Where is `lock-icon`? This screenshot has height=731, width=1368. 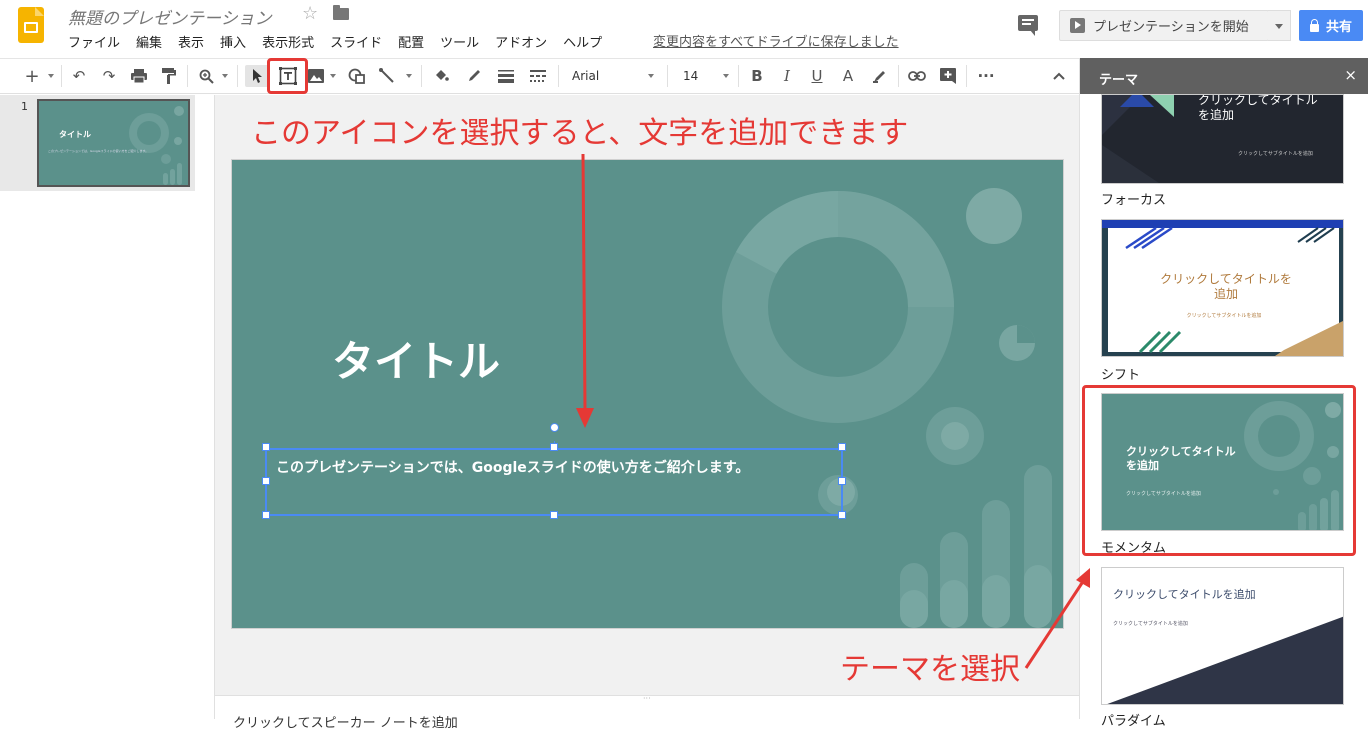 lock-icon is located at coordinates (1314, 25).